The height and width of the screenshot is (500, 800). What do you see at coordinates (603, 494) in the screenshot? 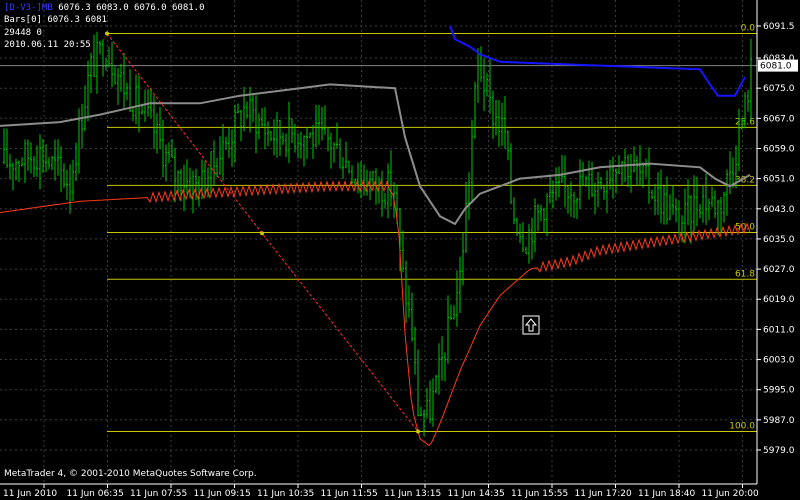
I see `time-tick-label: 11 Jun 17:20` at bounding box center [603, 494].